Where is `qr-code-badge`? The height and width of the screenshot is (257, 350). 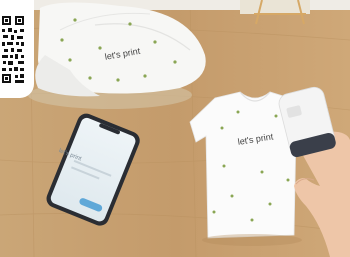 qr-code-badge is located at coordinates (17, 49).